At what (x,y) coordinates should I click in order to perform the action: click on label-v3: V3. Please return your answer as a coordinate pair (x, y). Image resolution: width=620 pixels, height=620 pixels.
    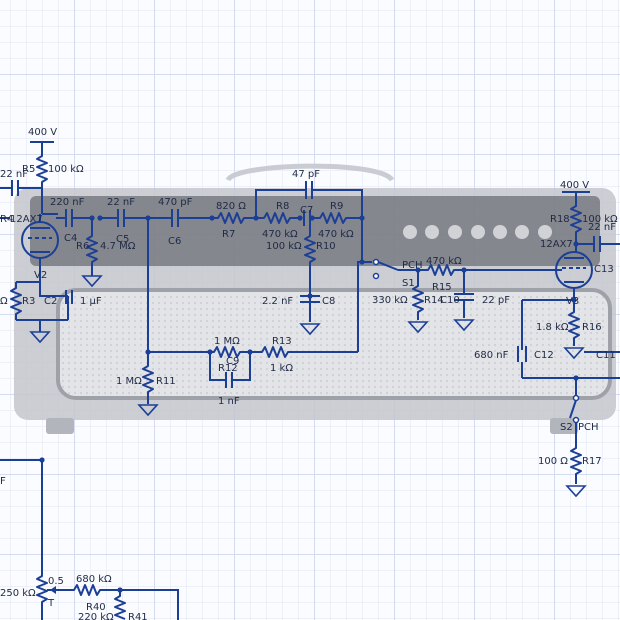
    Looking at the image, I should click on (572, 301).